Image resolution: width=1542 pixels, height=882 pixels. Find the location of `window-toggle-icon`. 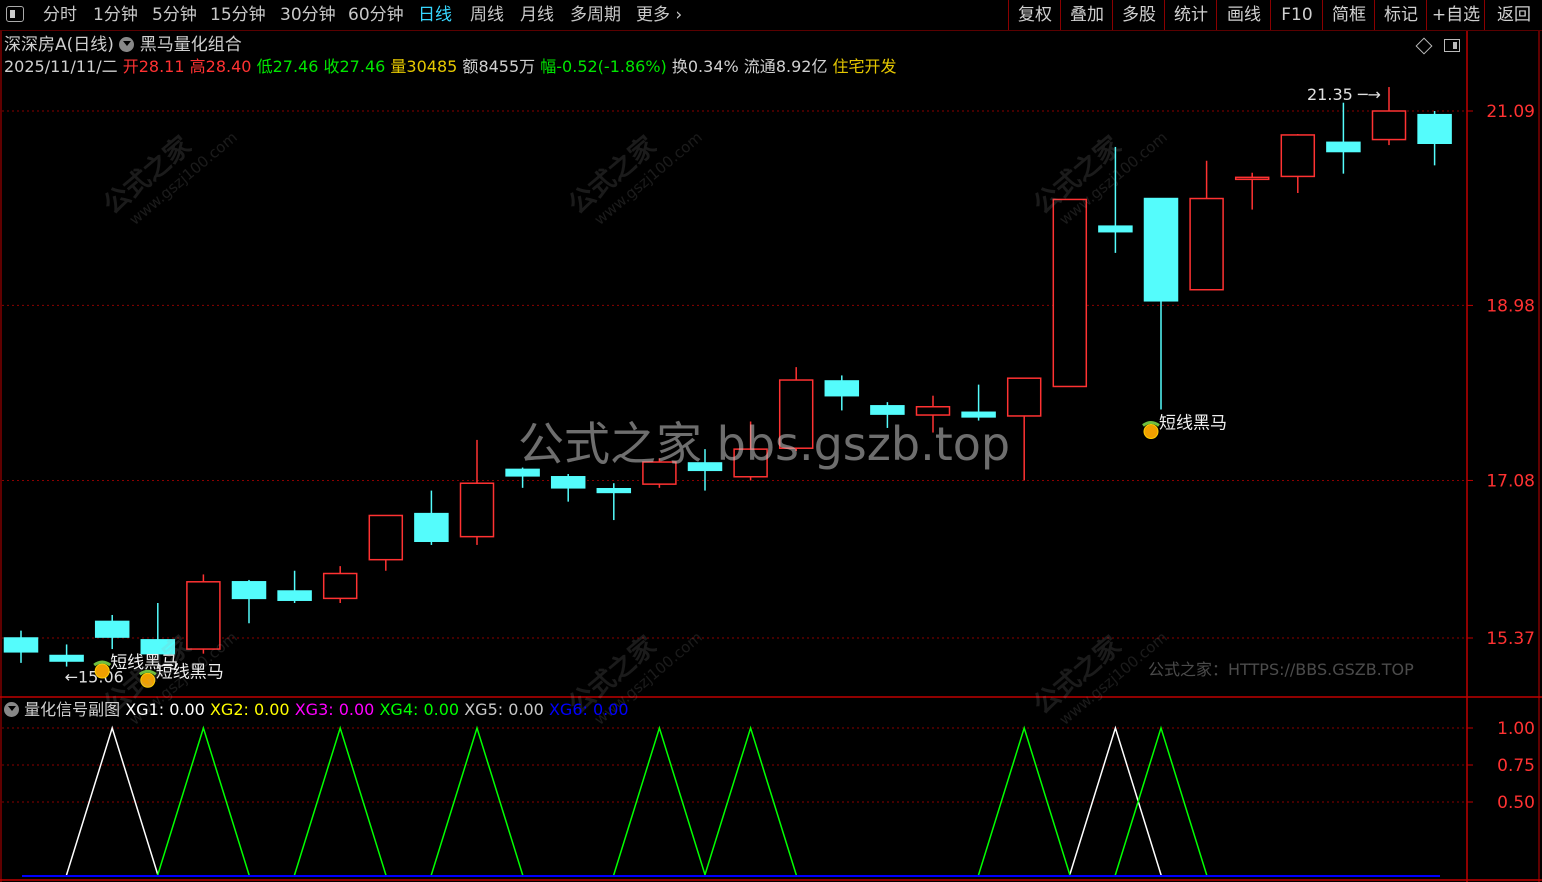

window-toggle-icon is located at coordinates (1452, 45).